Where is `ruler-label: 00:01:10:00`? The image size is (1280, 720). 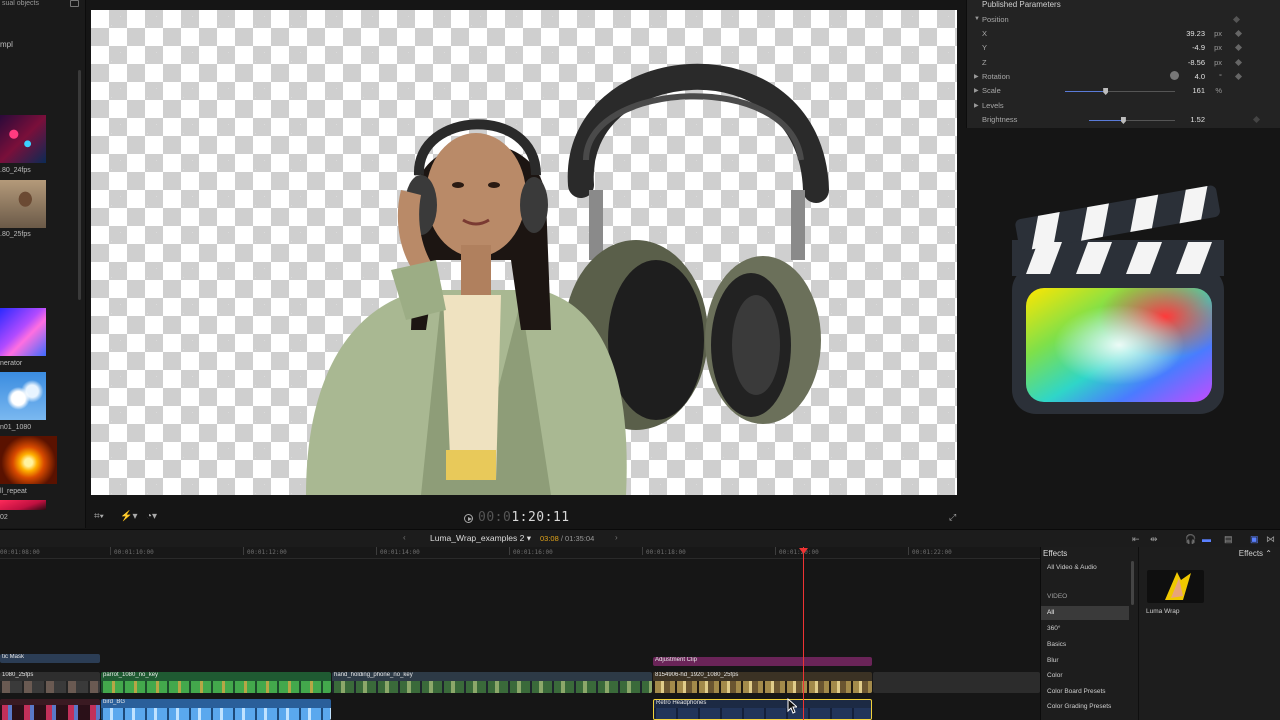 ruler-label: 00:01:10:00 is located at coordinates (134, 552).